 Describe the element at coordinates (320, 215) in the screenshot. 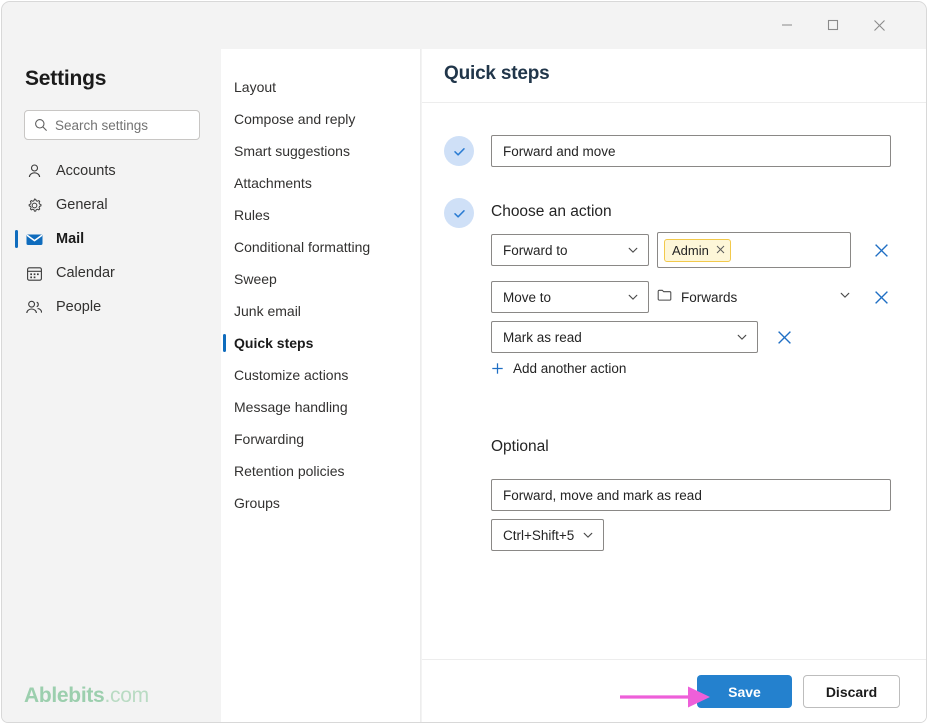

I see `nav-item-rules: Rules` at that location.